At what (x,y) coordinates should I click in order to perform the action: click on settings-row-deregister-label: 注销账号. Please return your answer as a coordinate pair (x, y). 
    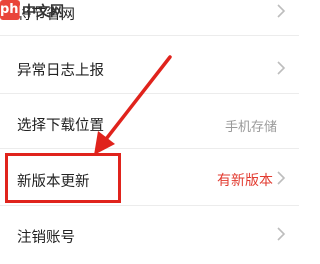
    Looking at the image, I should click on (46, 238).